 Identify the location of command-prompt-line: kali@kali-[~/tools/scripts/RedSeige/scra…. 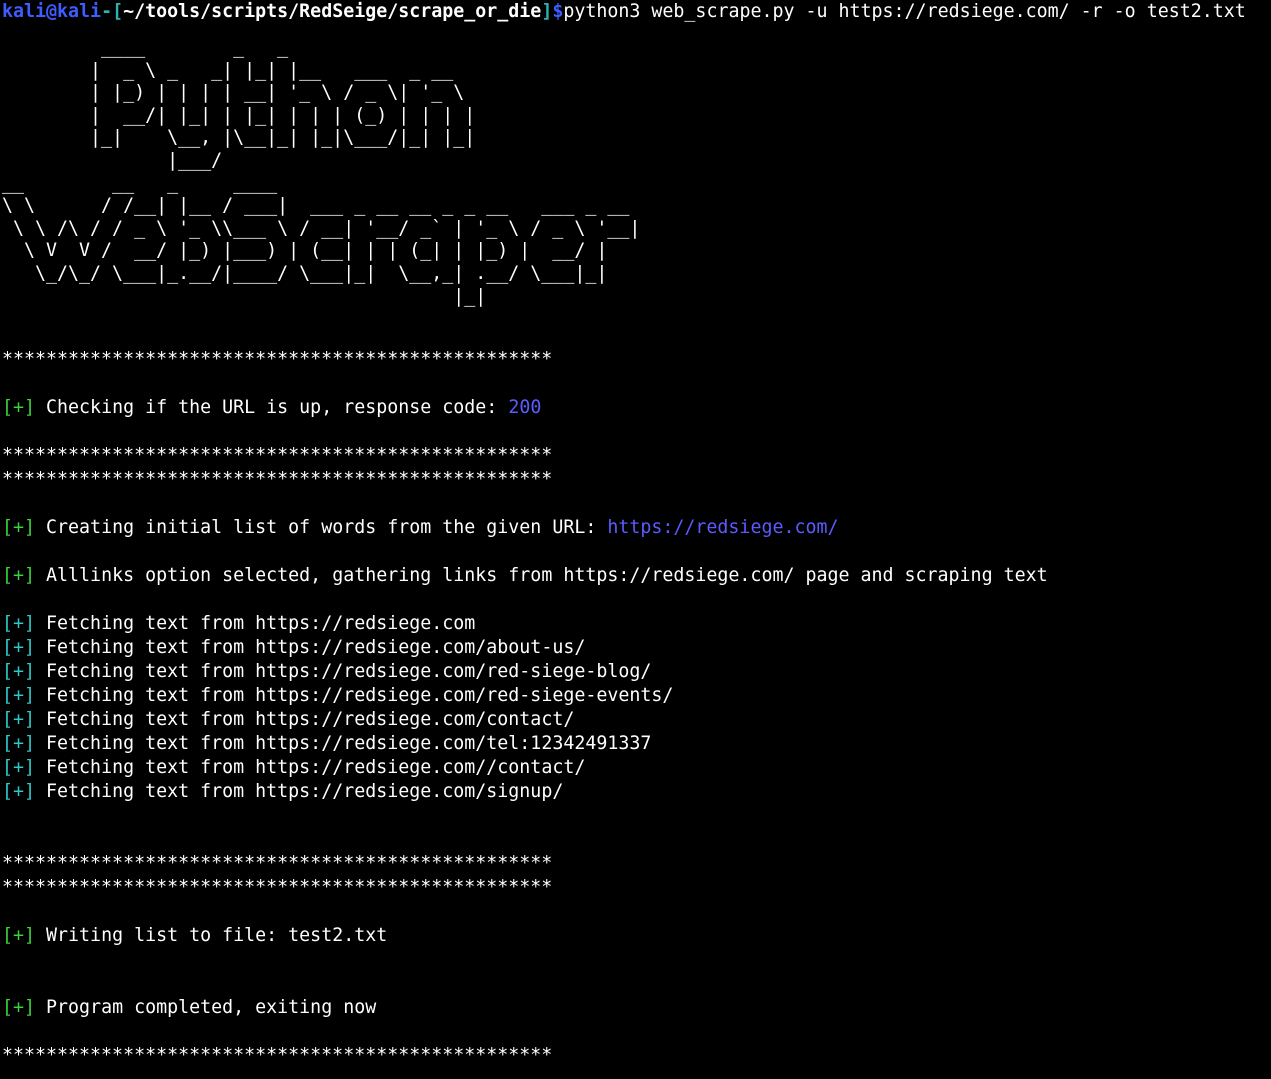
(635, 12).